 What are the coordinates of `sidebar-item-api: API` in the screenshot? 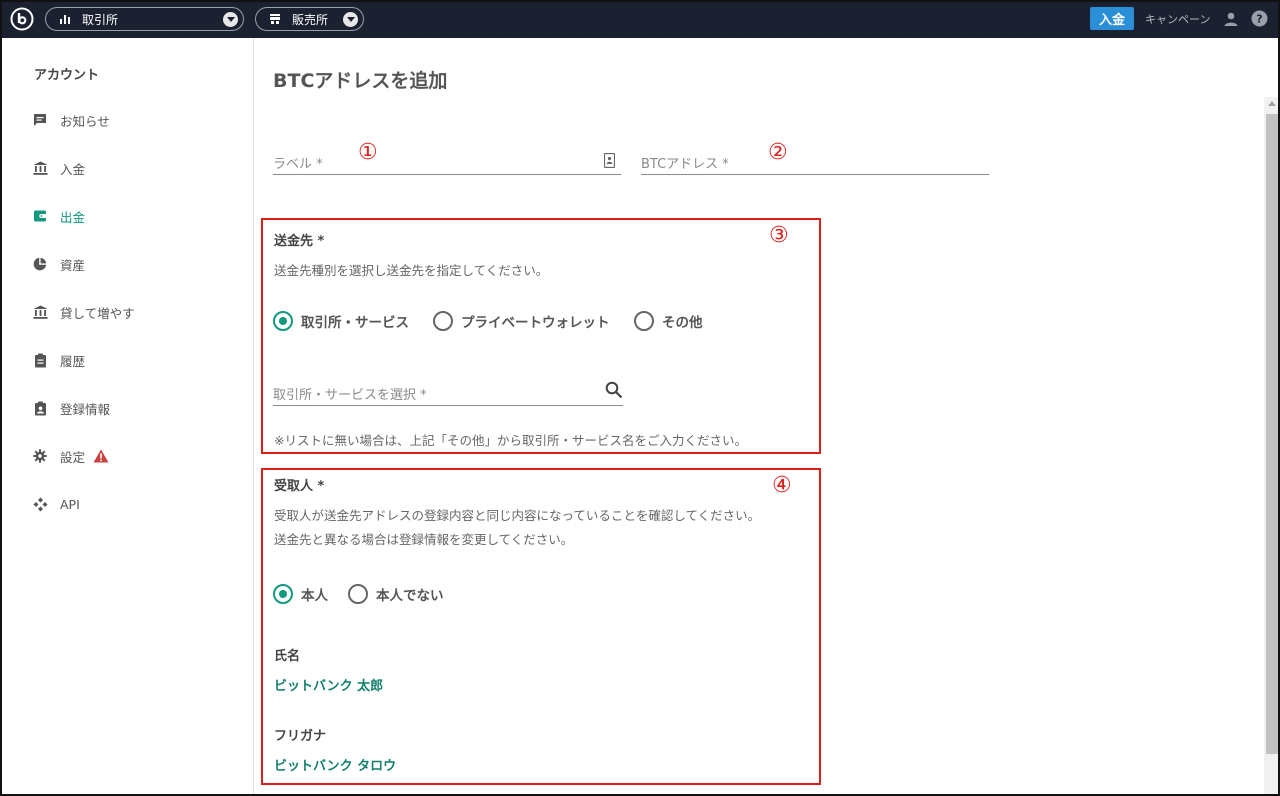 It's located at (56, 504).